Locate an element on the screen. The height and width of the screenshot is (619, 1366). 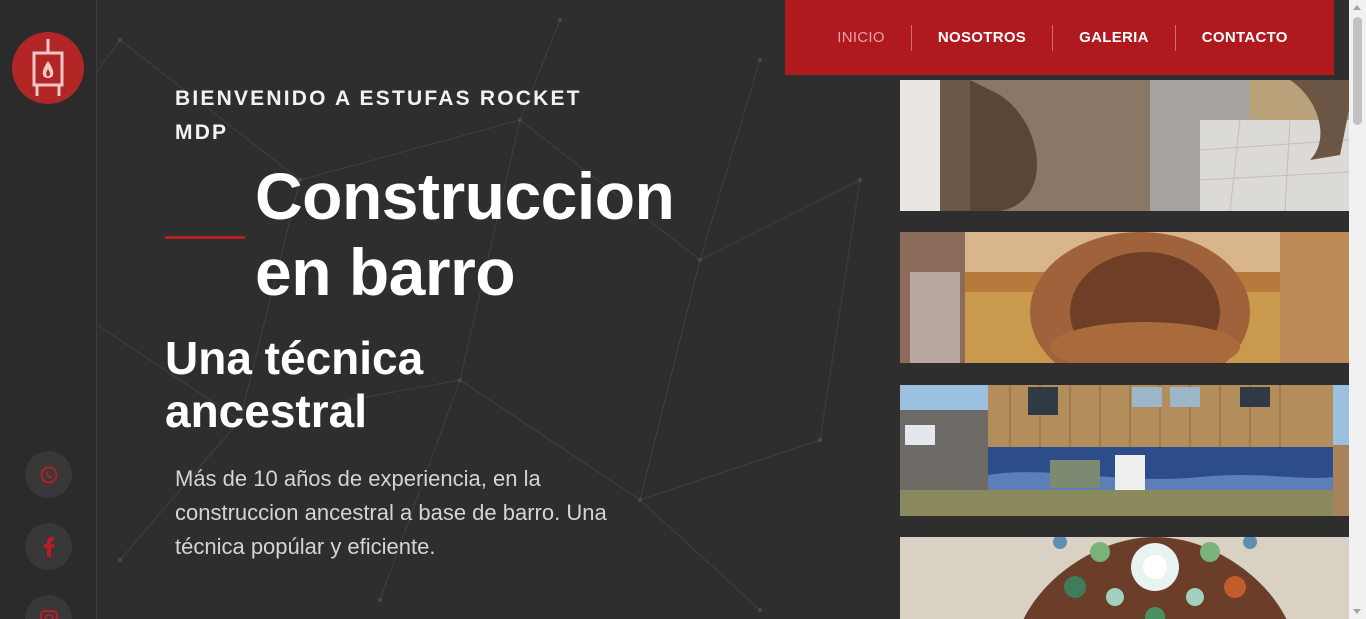
facebook-button is located at coordinates (48, 546).